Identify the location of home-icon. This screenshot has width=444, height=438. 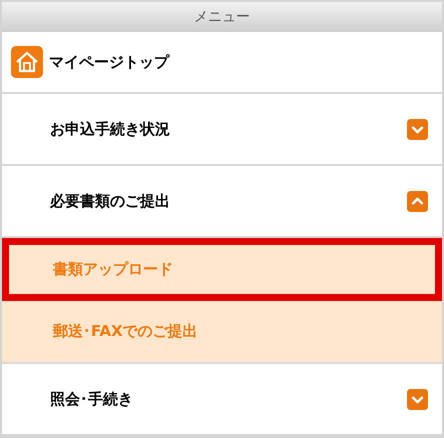
(27, 62).